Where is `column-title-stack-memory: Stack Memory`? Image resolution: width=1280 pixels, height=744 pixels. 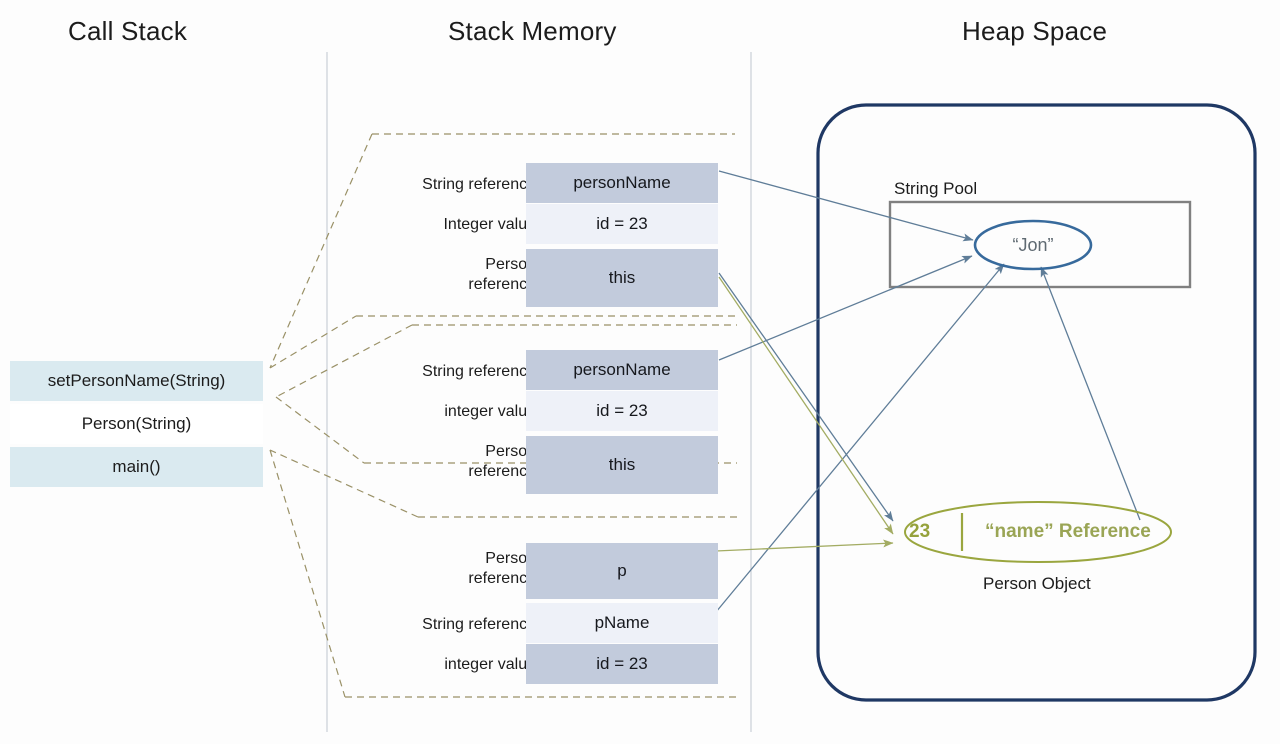
column-title-stack-memory: Stack Memory is located at coordinates (532, 31).